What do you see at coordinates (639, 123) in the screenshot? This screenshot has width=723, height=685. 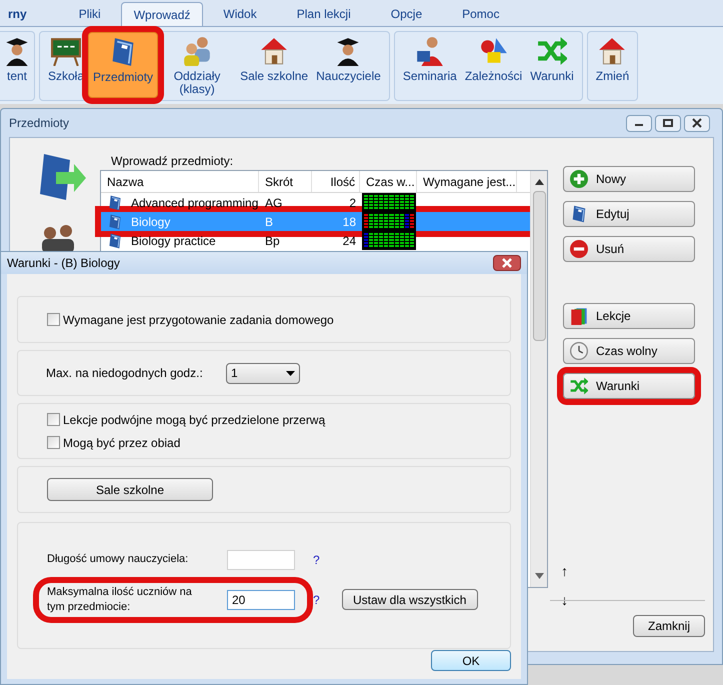 I see `minimize-button` at bounding box center [639, 123].